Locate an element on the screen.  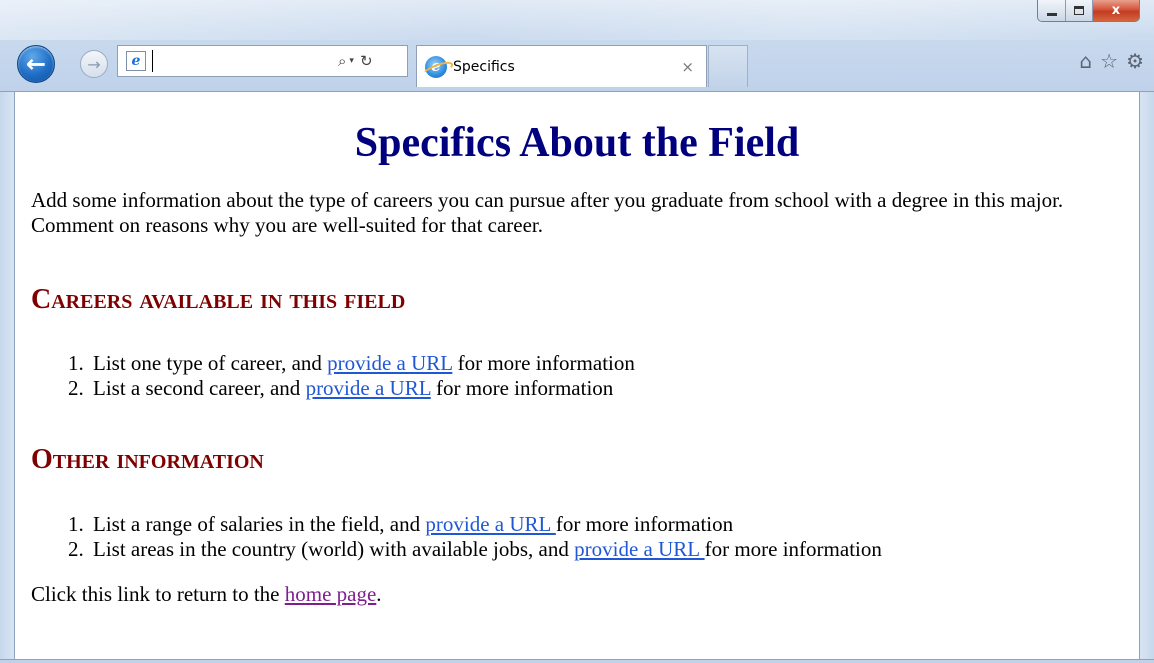
back-arrow-icon: ← is located at coordinates (36, 64).